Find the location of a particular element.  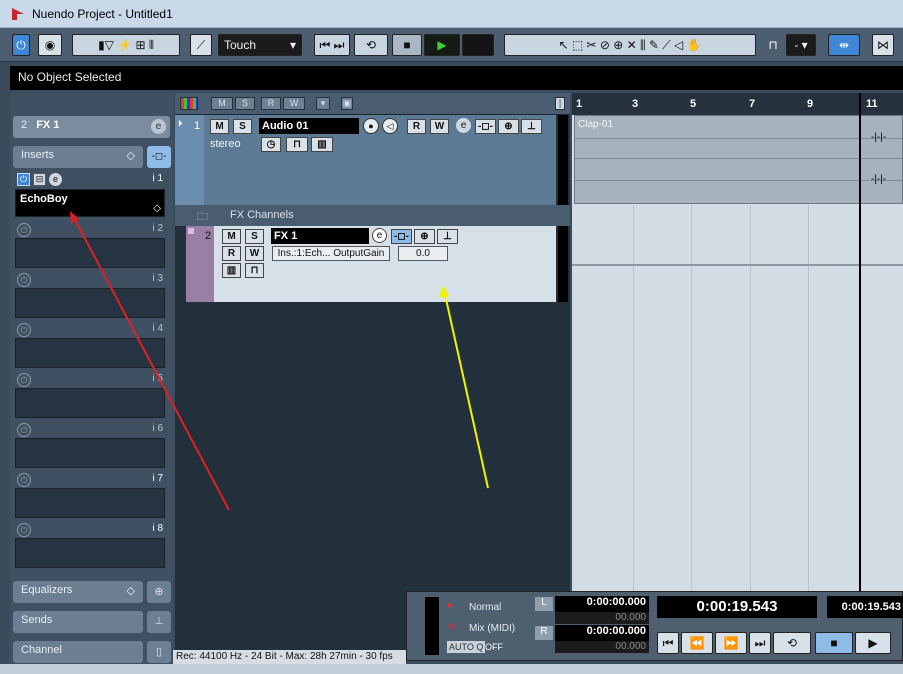

yellow-arrow is located at coordinates (464, 387).